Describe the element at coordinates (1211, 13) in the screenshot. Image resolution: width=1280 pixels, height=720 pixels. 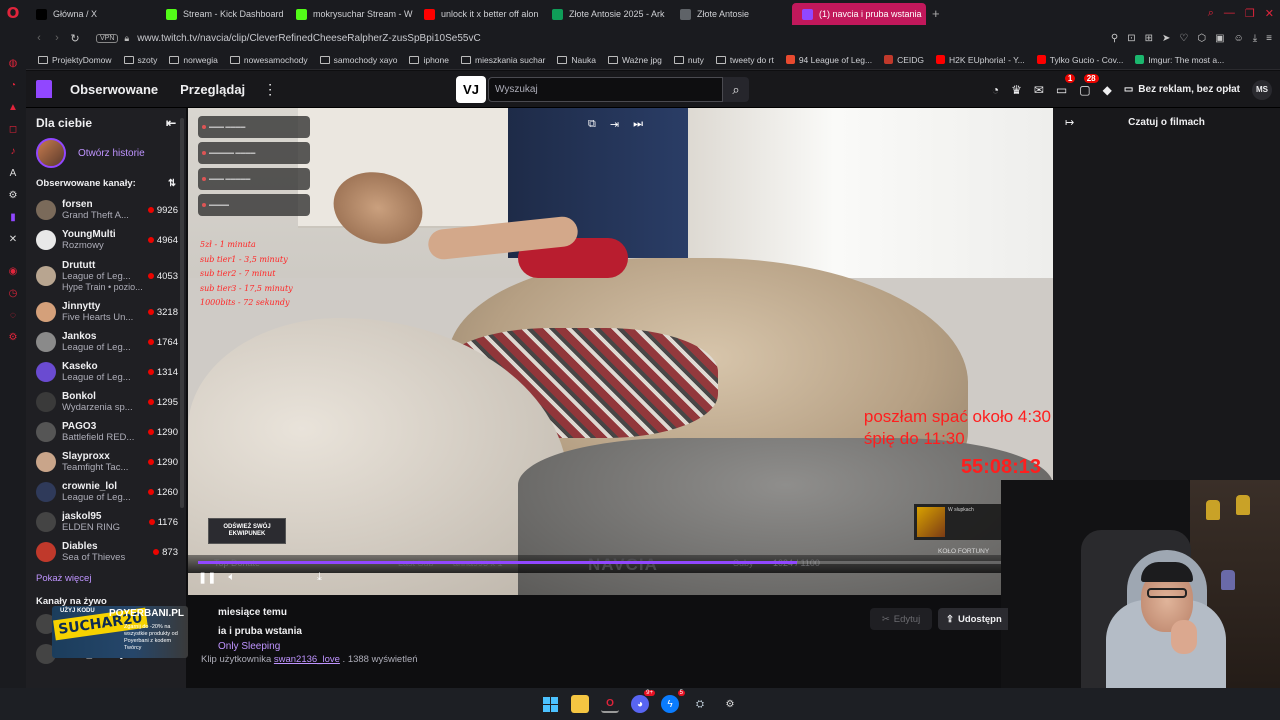
I see `search-tabs-icon: ⌕` at that location.